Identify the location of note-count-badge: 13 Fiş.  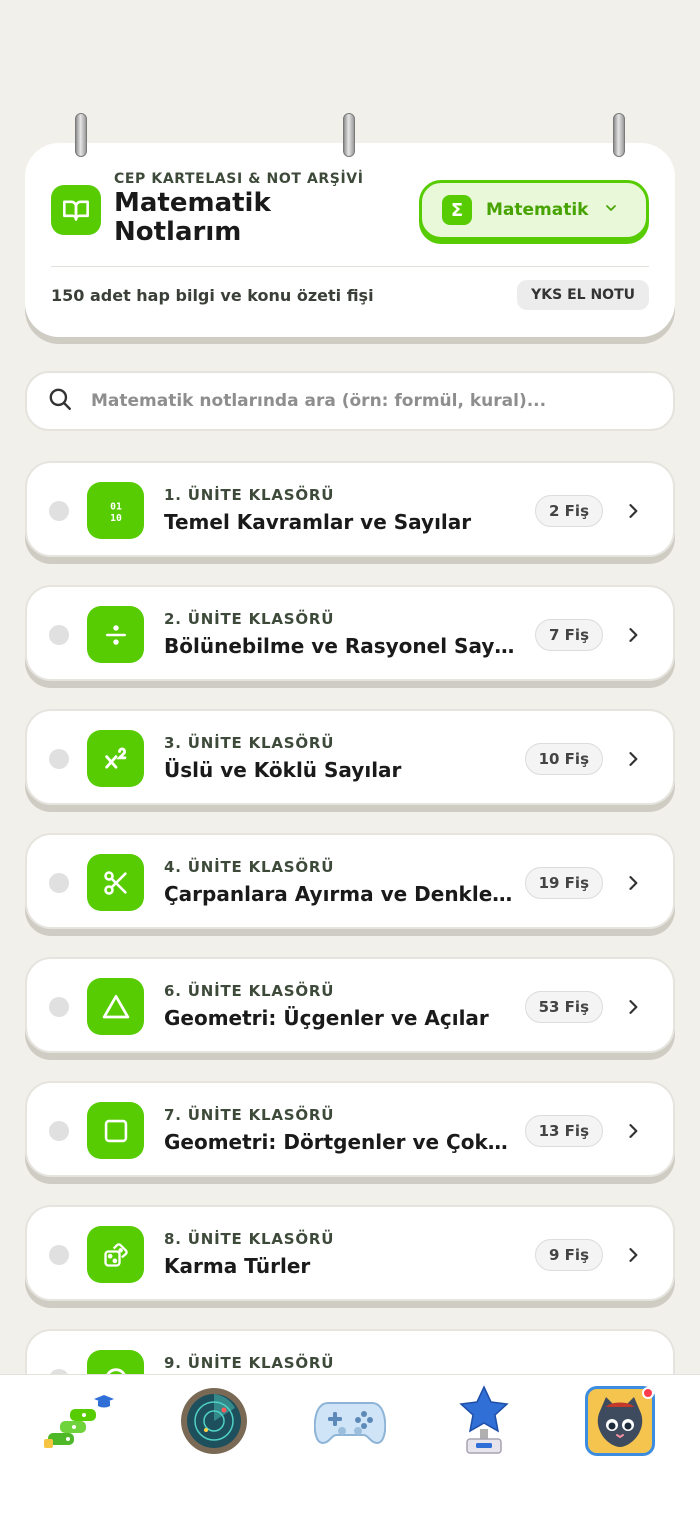
(563, 1131).